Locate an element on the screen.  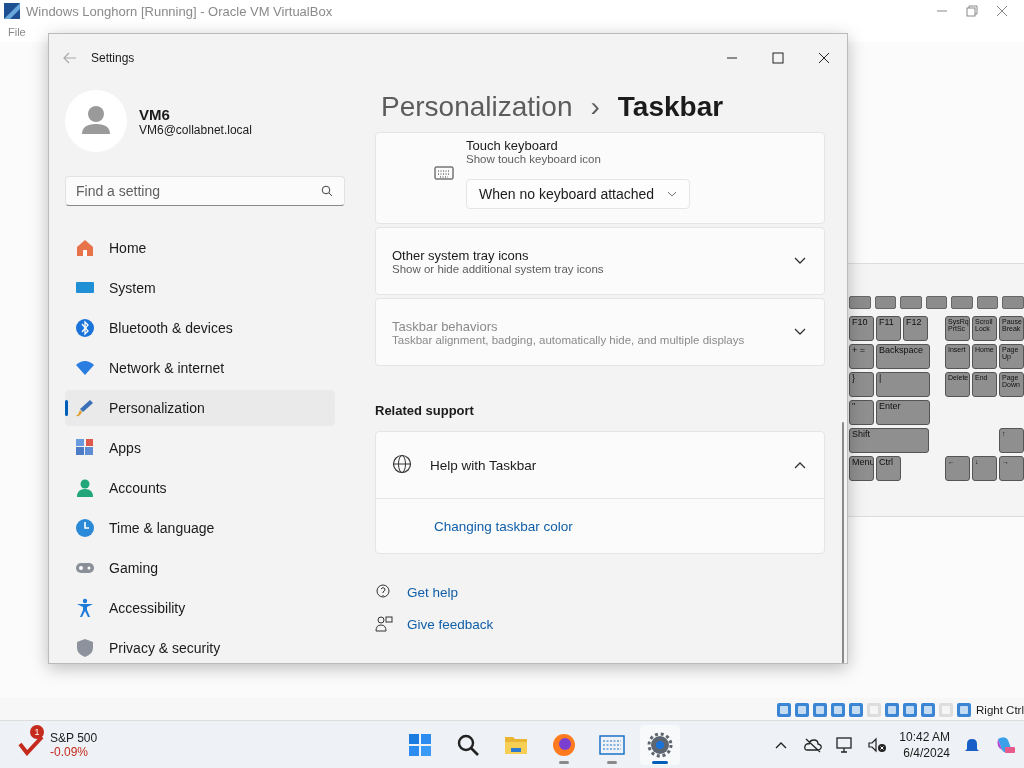
setting-title: Other system tray icons is located at coordinates (461, 255).